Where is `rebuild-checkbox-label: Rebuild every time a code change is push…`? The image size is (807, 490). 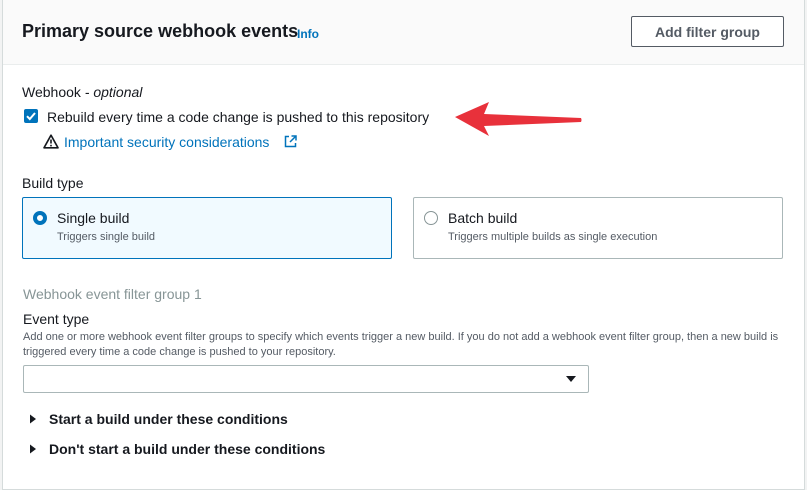
rebuild-checkbox-label: Rebuild every time a code change is push… is located at coordinates (238, 117).